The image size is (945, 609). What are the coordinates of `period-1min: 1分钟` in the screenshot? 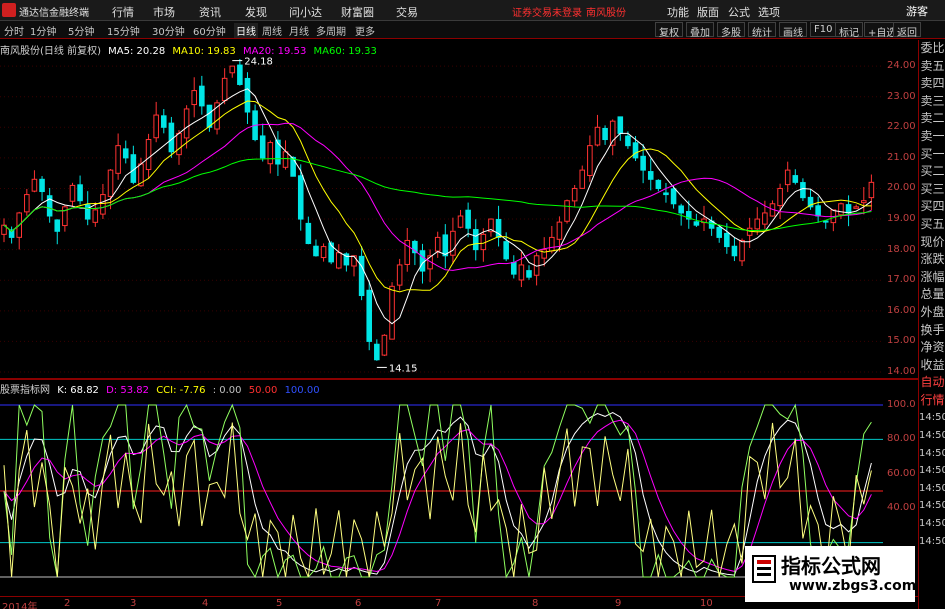 It's located at (43, 30).